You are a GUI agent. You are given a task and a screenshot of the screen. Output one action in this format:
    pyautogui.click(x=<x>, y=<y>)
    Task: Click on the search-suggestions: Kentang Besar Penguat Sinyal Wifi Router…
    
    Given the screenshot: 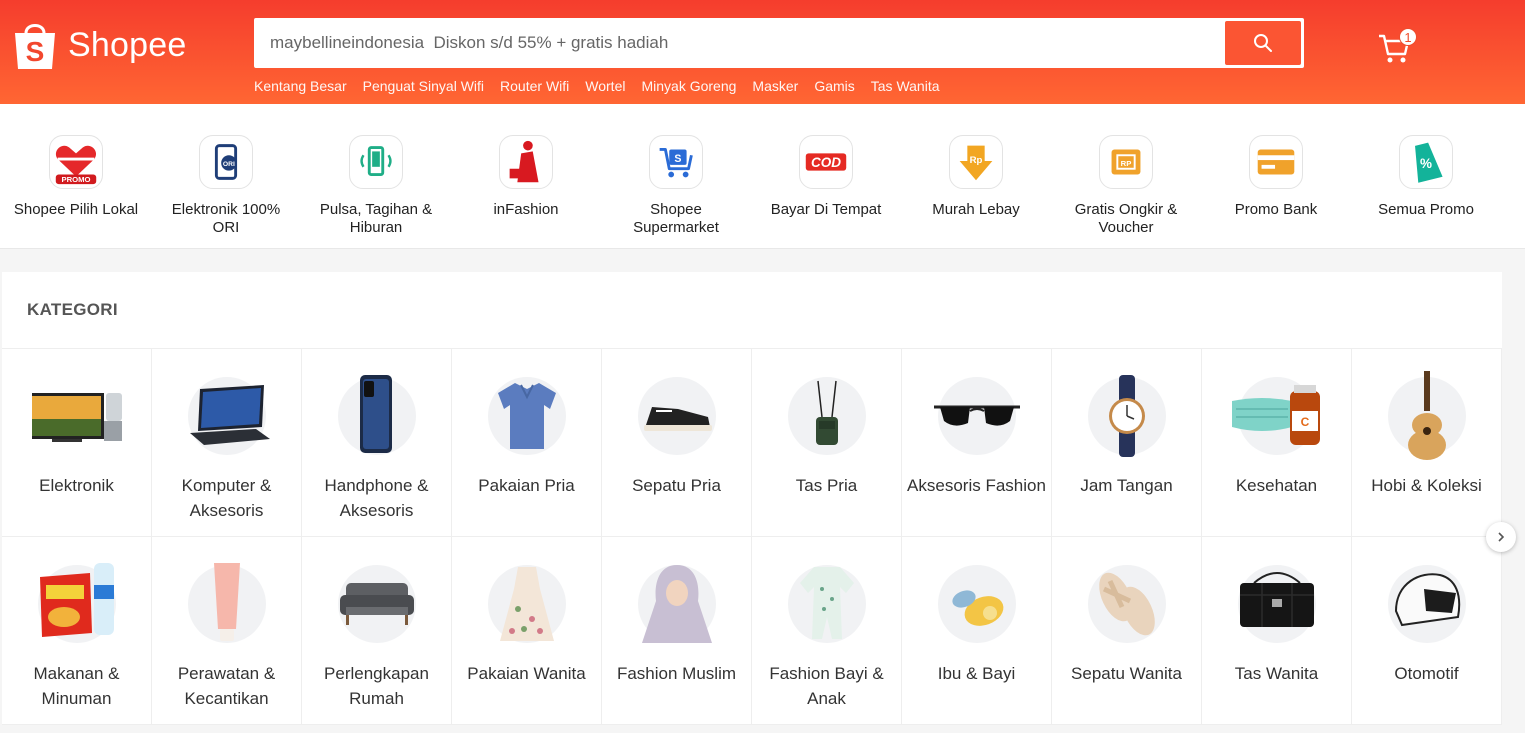 What is the action you would take?
    pyautogui.click(x=597, y=86)
    